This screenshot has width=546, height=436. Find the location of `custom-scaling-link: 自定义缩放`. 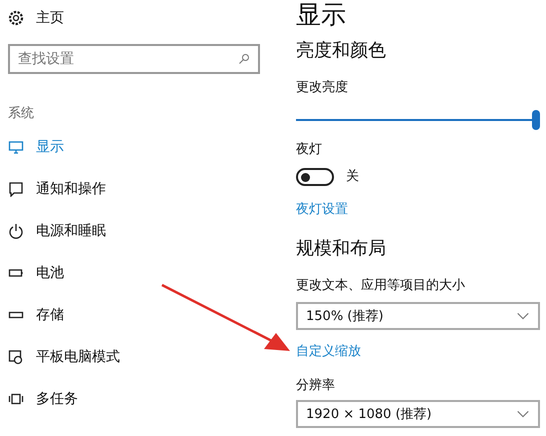

custom-scaling-link: 自定义缩放 is located at coordinates (418, 351).